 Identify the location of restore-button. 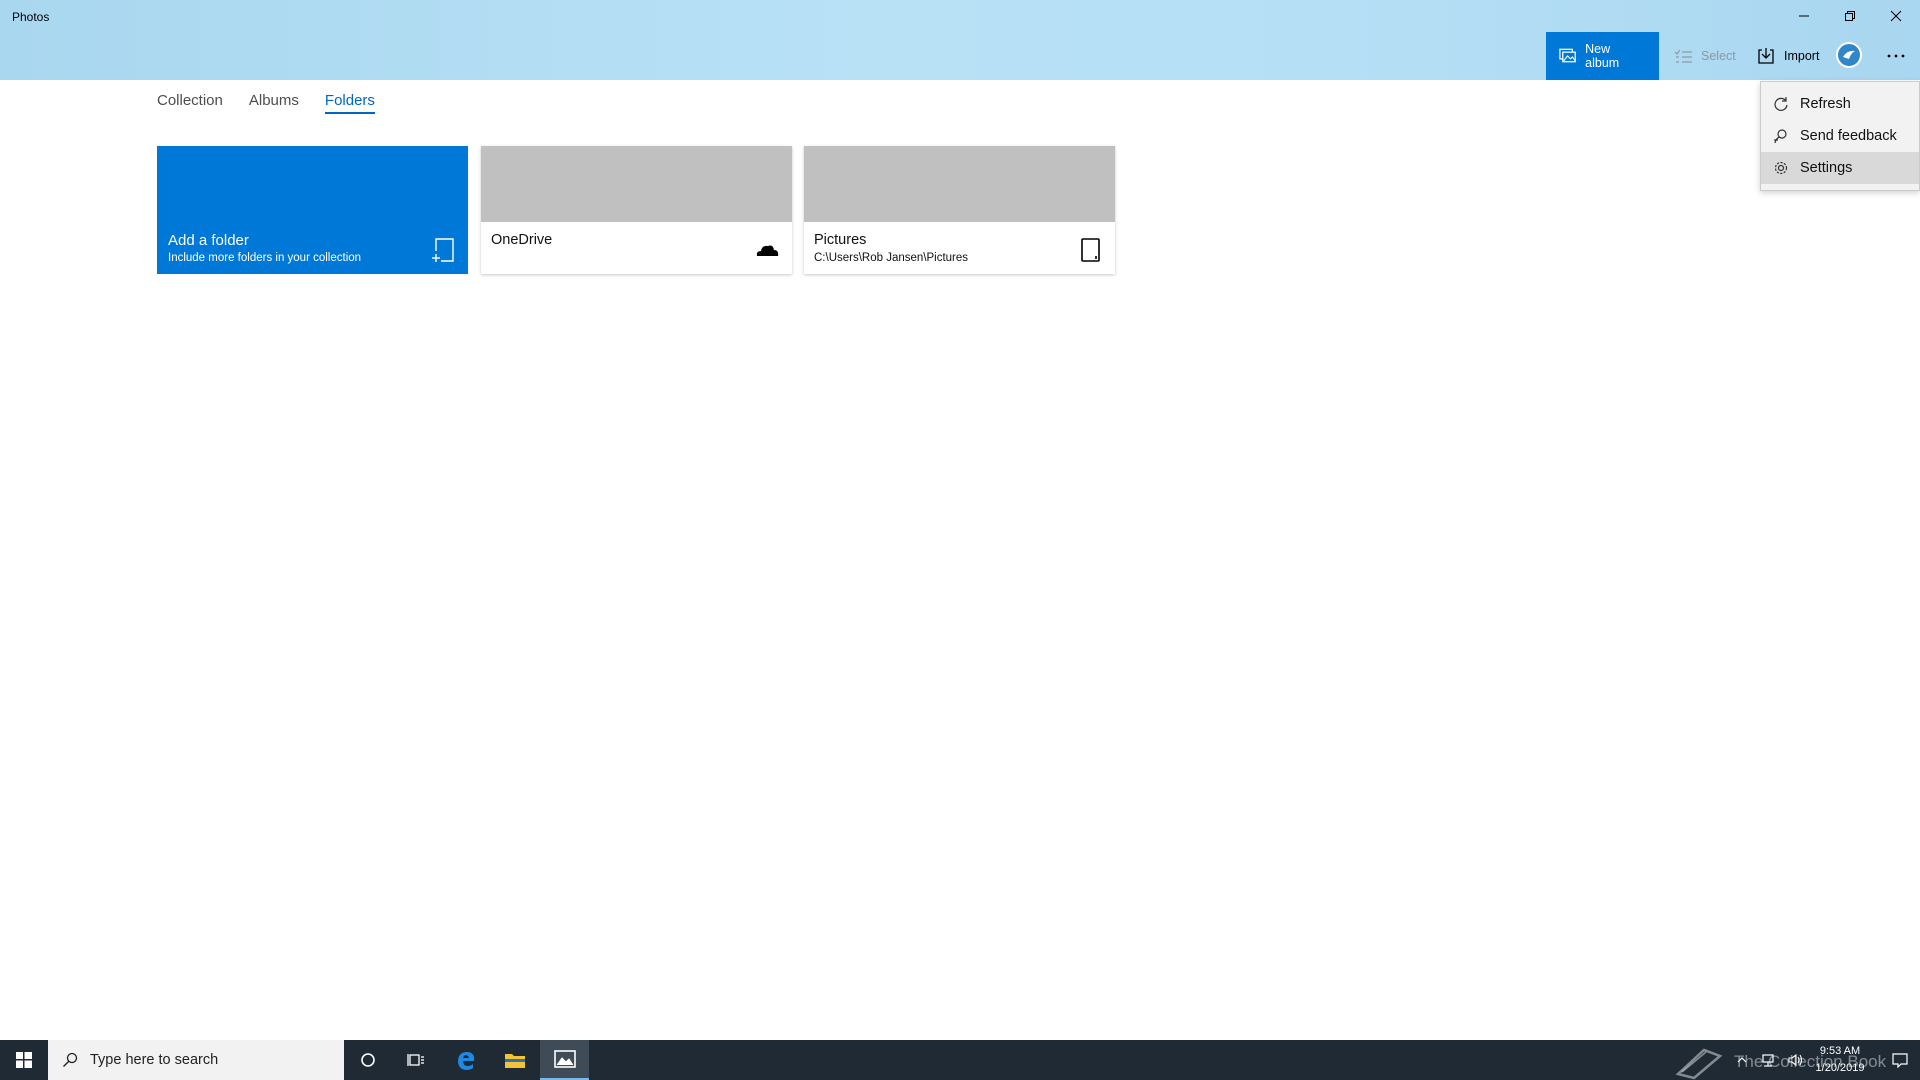
(1850, 16).